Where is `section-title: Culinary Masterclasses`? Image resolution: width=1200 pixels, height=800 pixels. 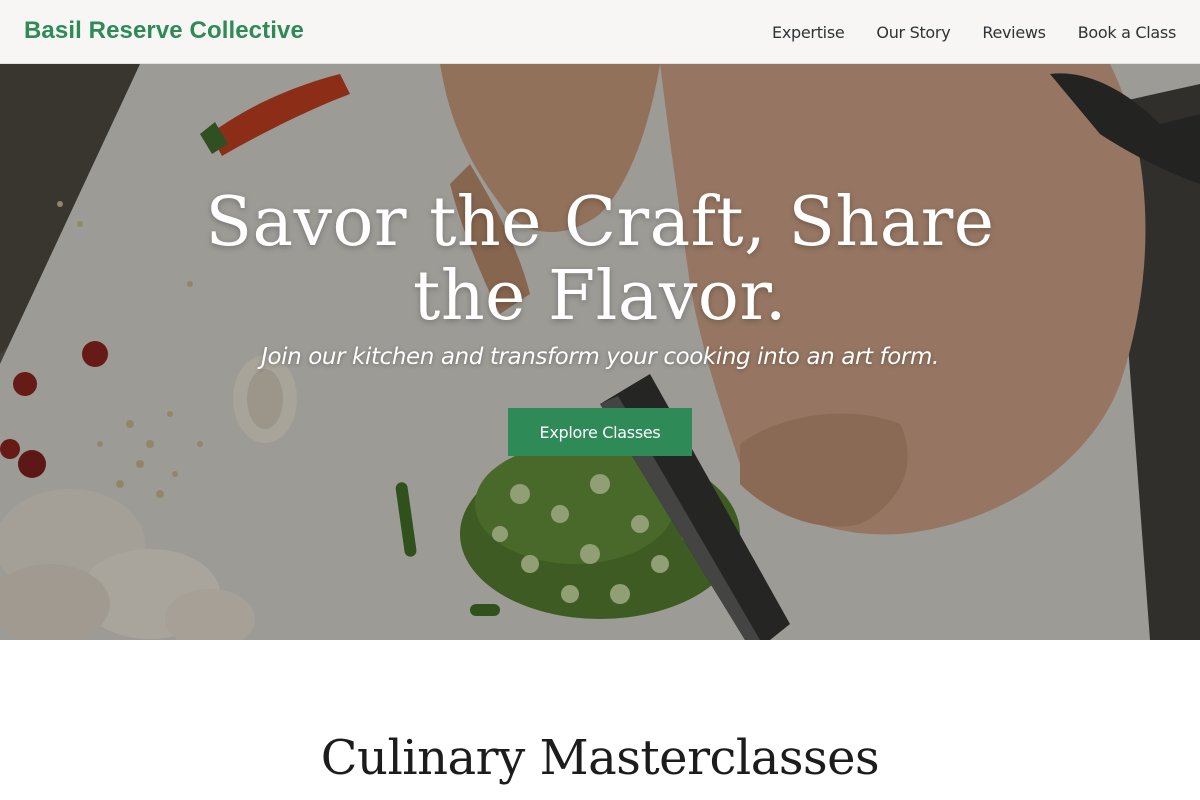
section-title: Culinary Masterclasses is located at coordinates (600, 758).